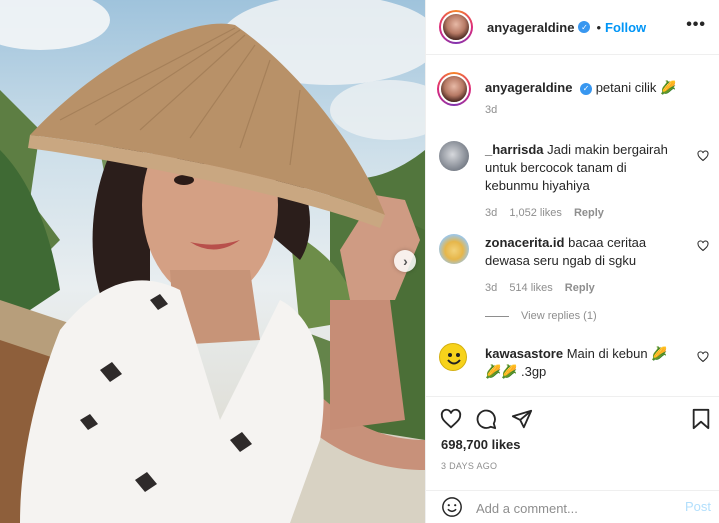  I want to click on comment-composer: Post, so click(572, 506).